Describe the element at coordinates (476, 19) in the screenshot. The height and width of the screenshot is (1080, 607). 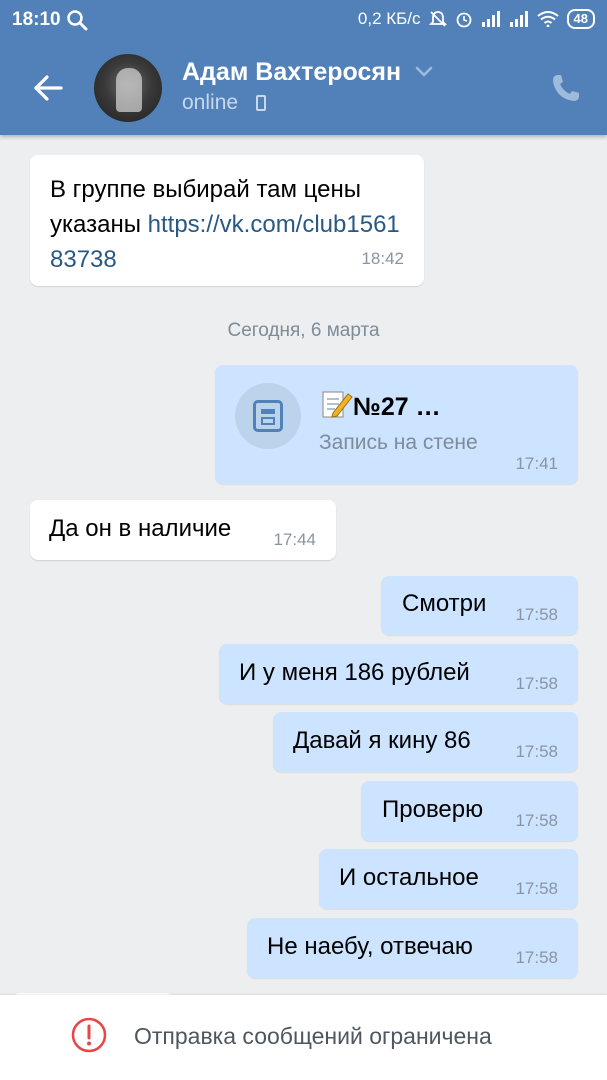
I see `status-right: 0,2 КБ/с 48` at that location.